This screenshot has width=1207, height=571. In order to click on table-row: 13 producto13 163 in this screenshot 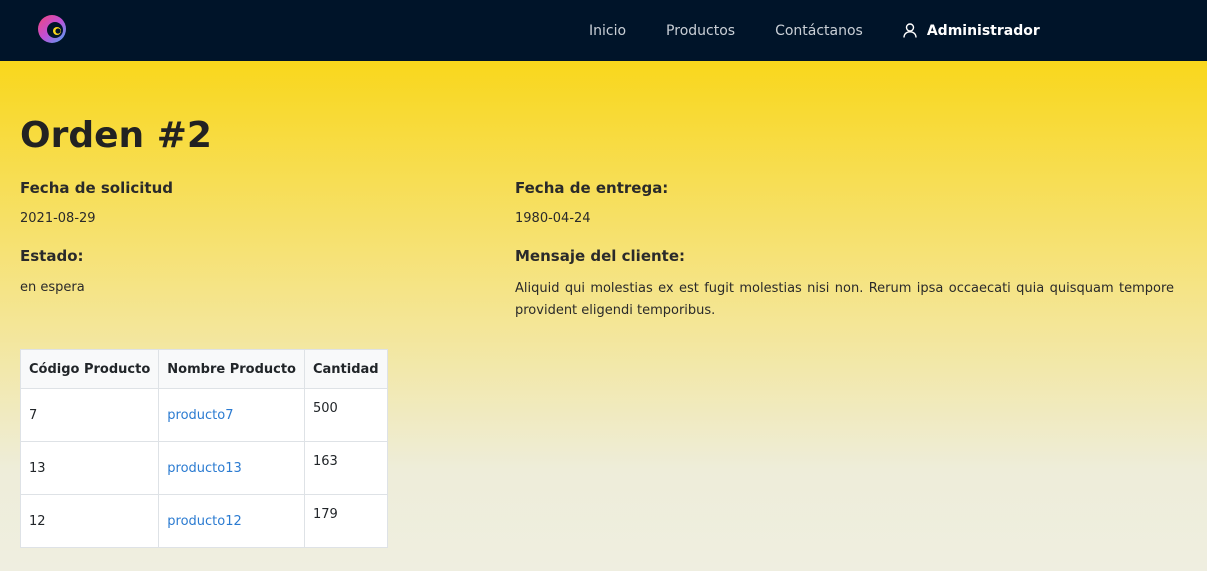, I will do `click(203, 468)`.